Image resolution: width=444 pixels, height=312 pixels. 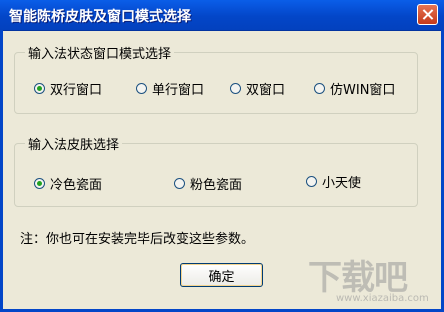 I want to click on radio-pink-porcelain: 粉色瓷面, so click(x=208, y=183).